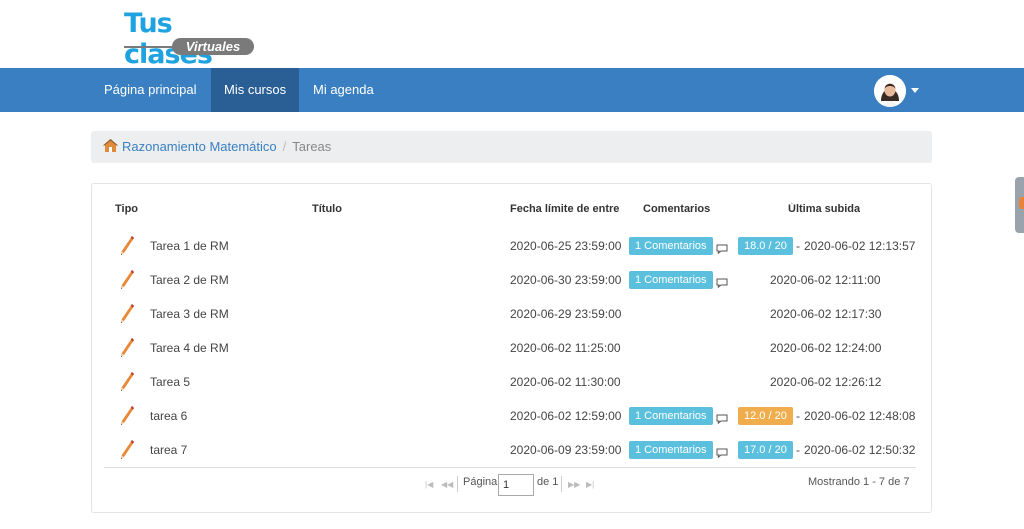 This screenshot has width=1024, height=529. I want to click on user-menu-caret-icon, so click(915, 90).